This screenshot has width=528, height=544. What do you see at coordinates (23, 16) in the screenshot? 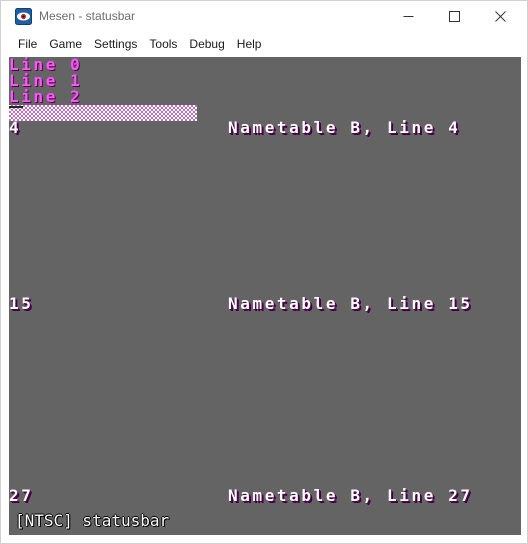
I see `mesen-eye-icon` at bounding box center [23, 16].